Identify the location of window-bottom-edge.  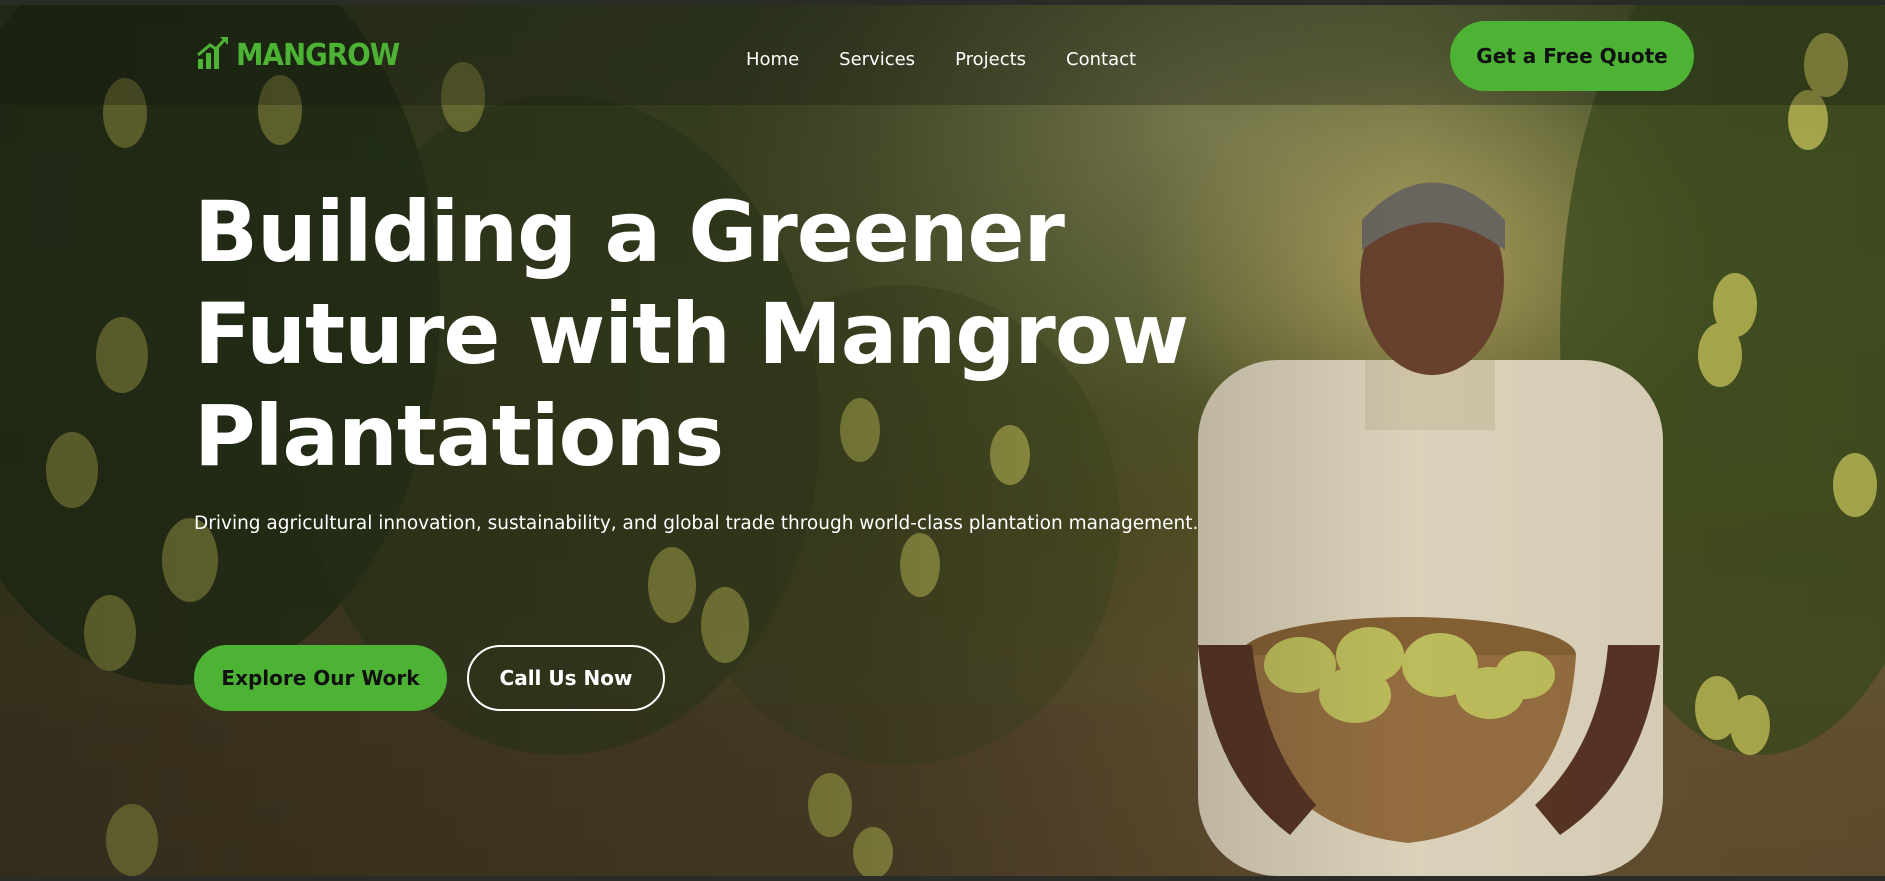
(942, 878).